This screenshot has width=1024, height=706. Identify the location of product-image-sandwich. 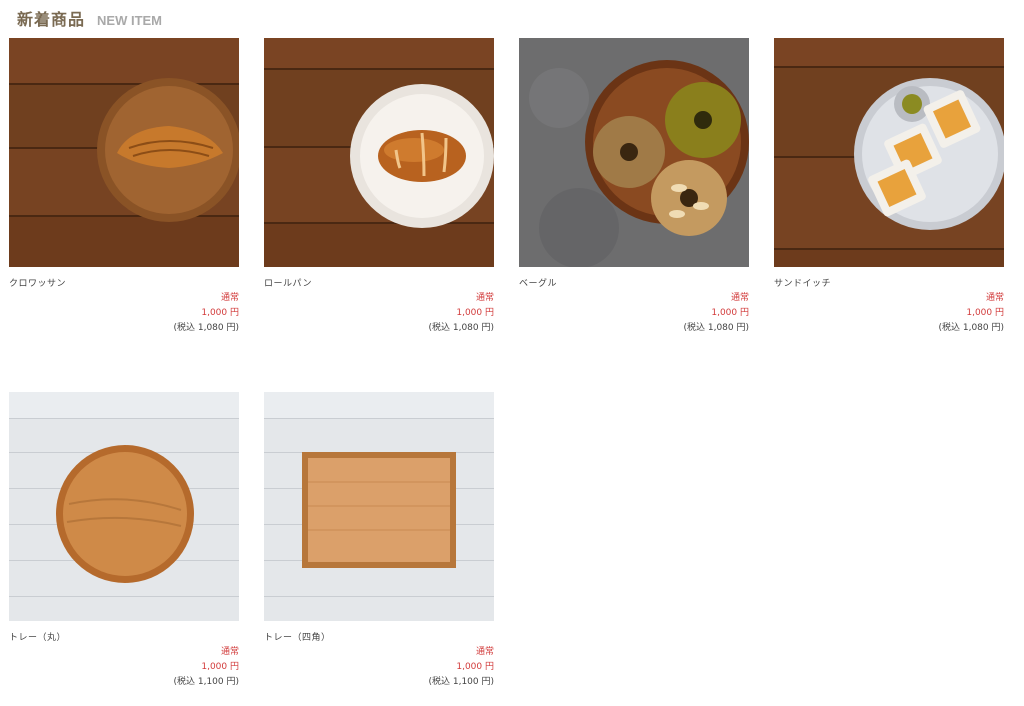
(889, 152).